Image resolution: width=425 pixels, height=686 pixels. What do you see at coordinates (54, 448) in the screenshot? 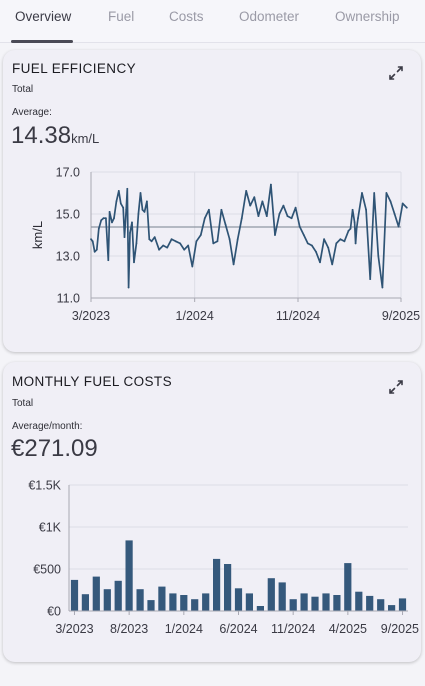
I see `monthly-fuel-costs-average-value: €271.09` at bounding box center [54, 448].